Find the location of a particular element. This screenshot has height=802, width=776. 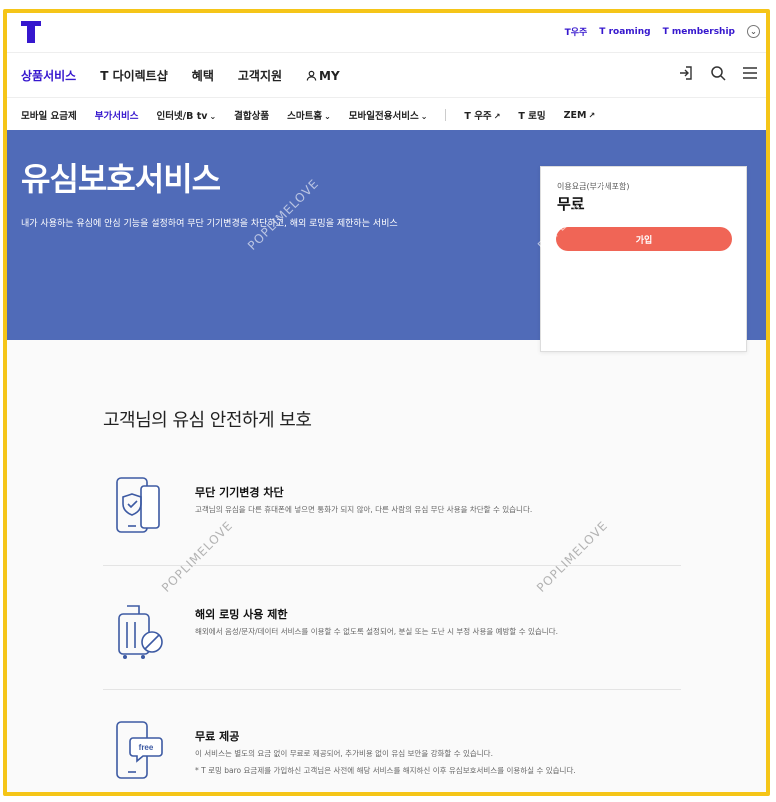

gnb-item-support: 고객지원 is located at coordinates (260, 75).